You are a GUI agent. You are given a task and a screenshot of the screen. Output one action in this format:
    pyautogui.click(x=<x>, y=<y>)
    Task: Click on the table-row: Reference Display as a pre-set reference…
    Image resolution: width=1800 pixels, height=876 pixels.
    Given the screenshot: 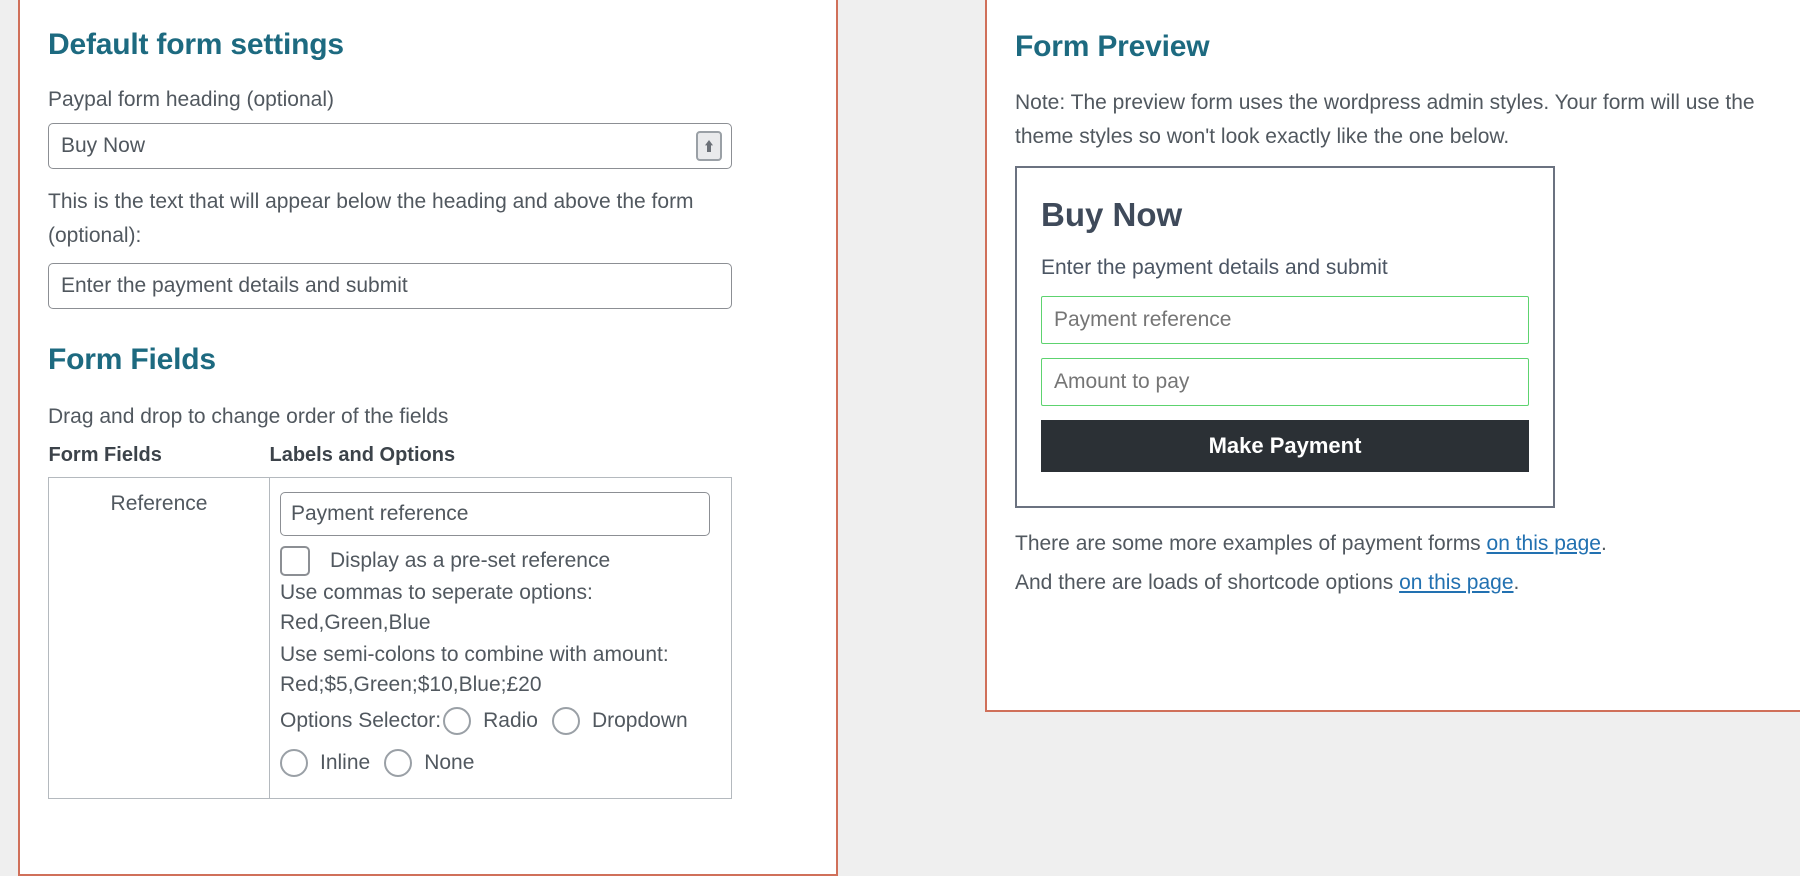 What is the action you would take?
    pyautogui.click(x=390, y=638)
    